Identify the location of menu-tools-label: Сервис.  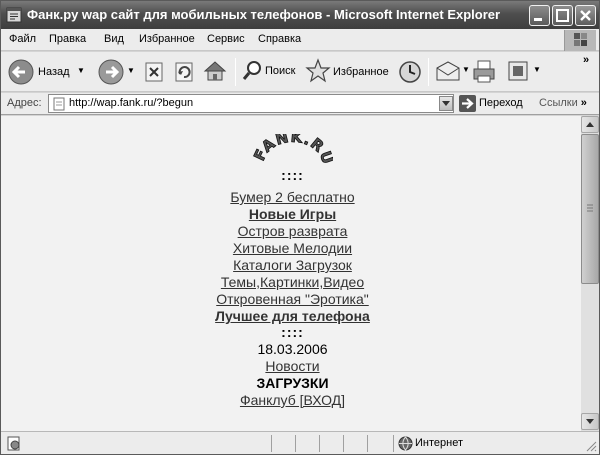
(226, 39).